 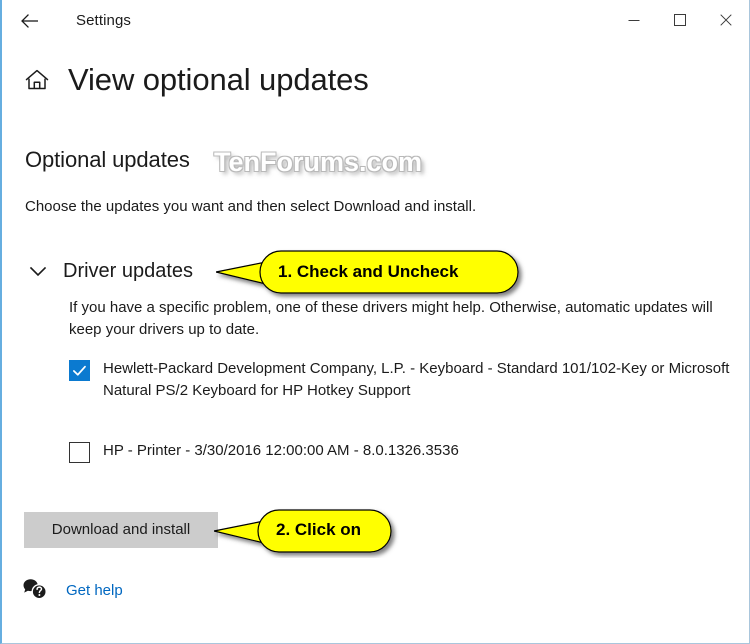 I want to click on callout-click-on: 2. Click on, so click(x=306, y=532).